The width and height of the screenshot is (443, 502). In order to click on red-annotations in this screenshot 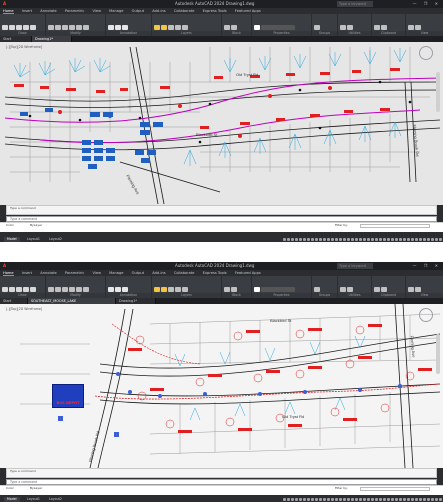, I will do `click(207, 103)`.